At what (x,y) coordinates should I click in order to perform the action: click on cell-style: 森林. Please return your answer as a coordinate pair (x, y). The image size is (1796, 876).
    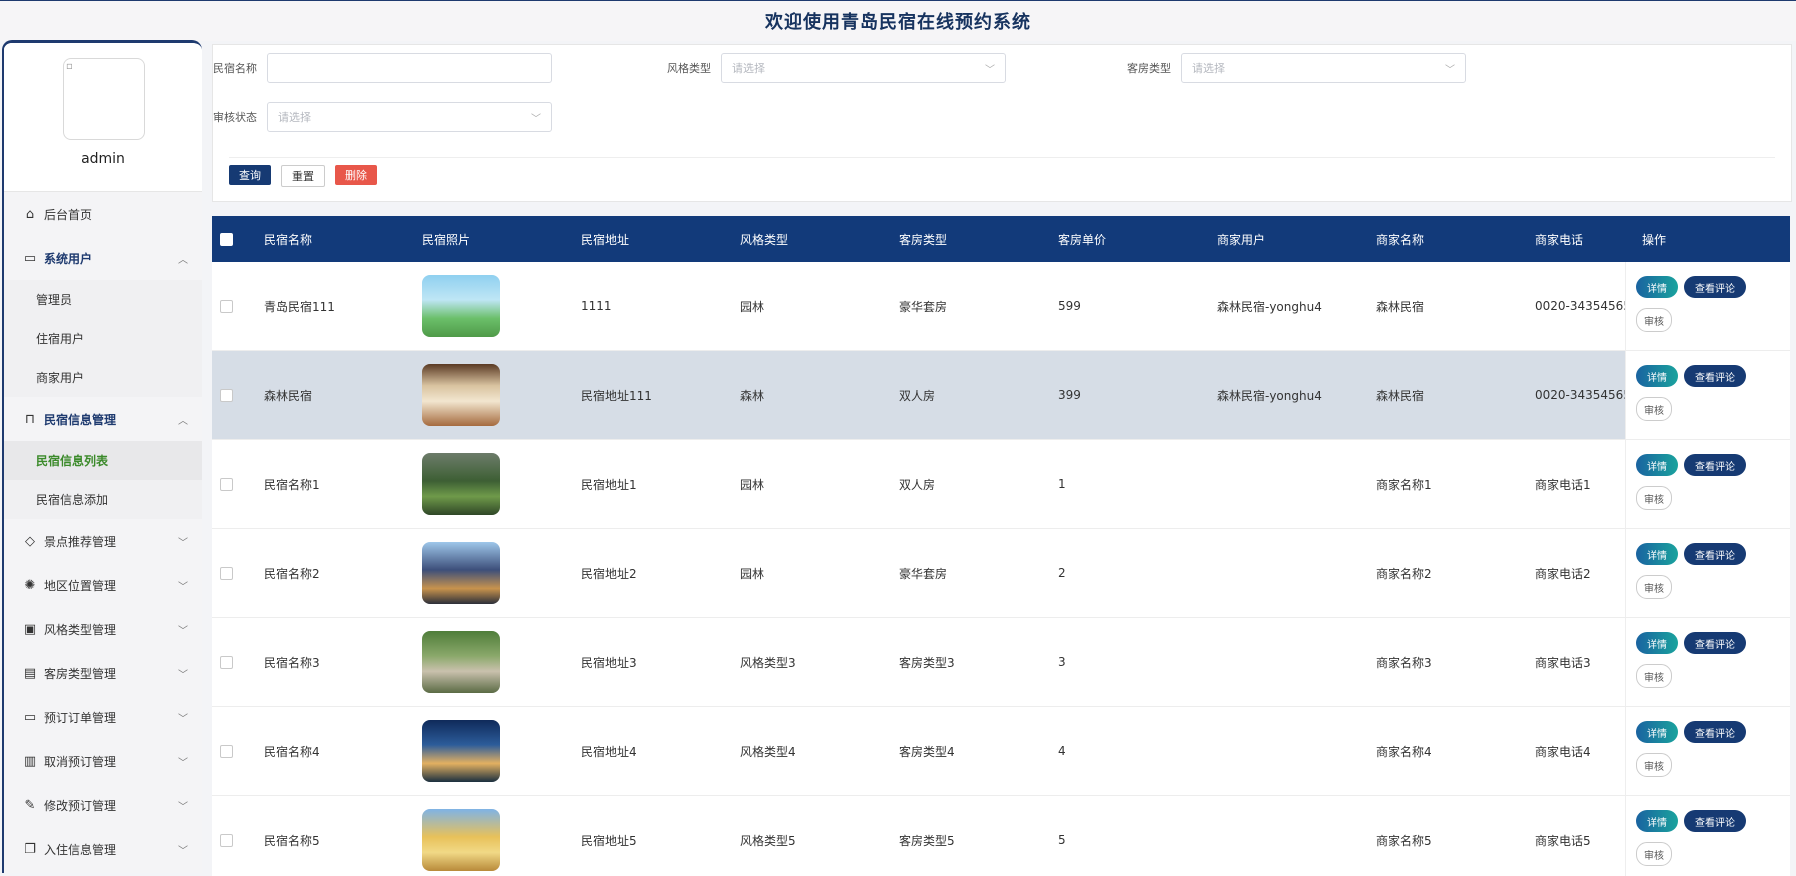
    Looking at the image, I should click on (752, 395).